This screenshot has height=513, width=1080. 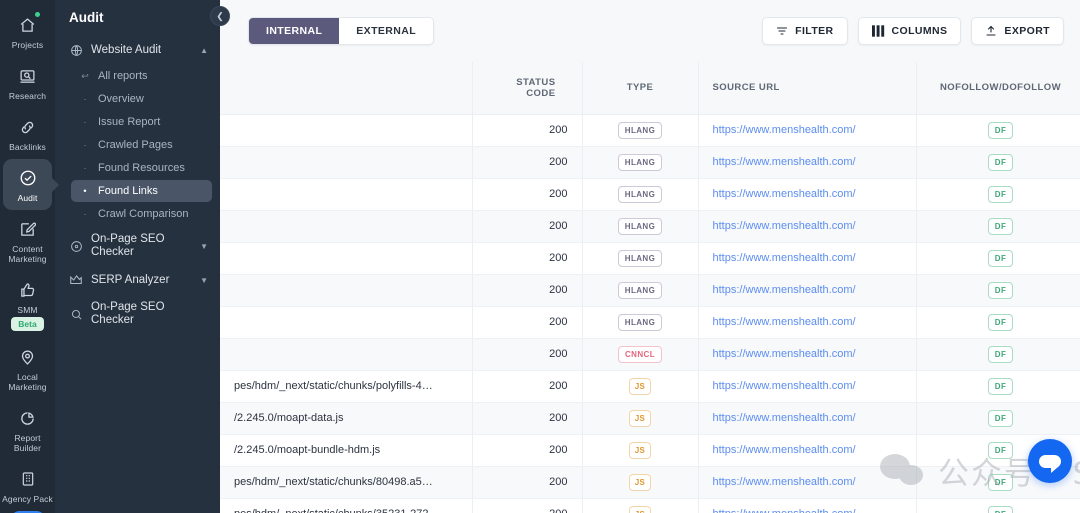 What do you see at coordinates (1017, 31) in the screenshot?
I see `export-button: EXPORT` at bounding box center [1017, 31].